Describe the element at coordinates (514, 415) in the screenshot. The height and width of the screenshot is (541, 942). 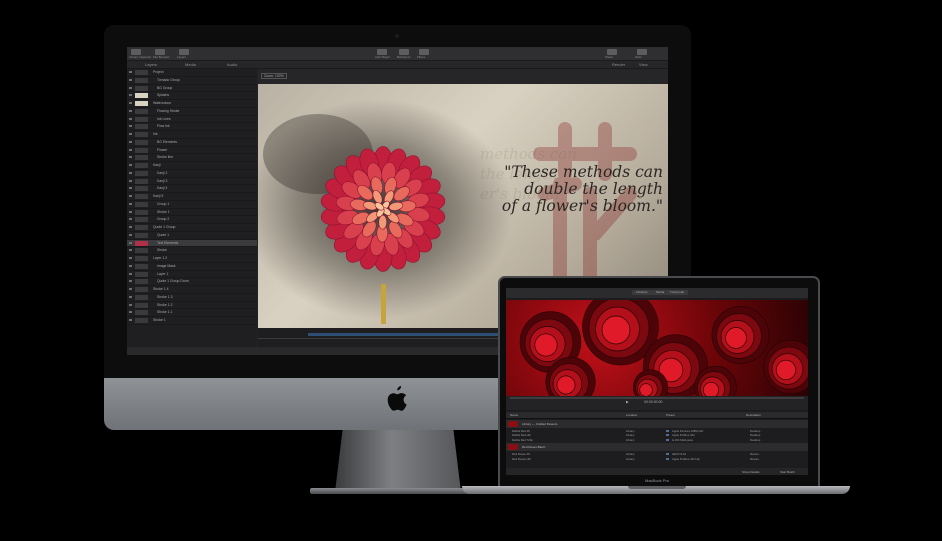
I see `col-name: Name` at that location.